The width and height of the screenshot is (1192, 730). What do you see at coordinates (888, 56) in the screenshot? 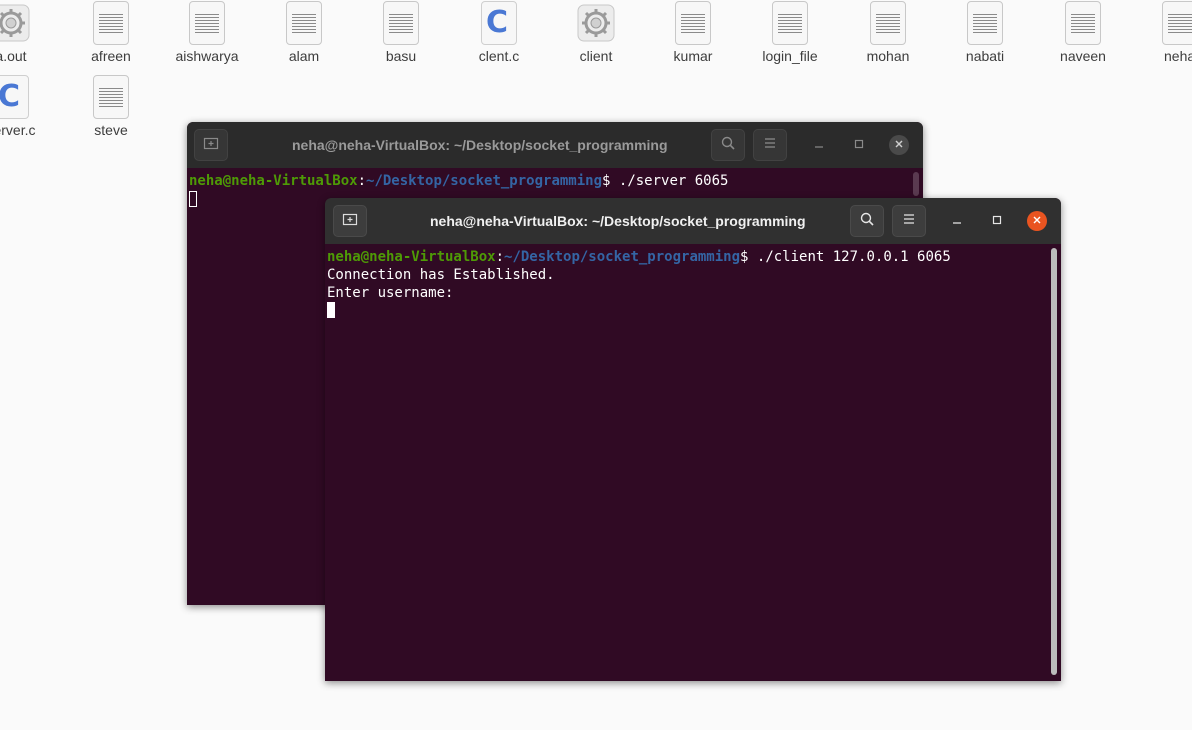
I see `desktop-icon-label: mohan` at bounding box center [888, 56].